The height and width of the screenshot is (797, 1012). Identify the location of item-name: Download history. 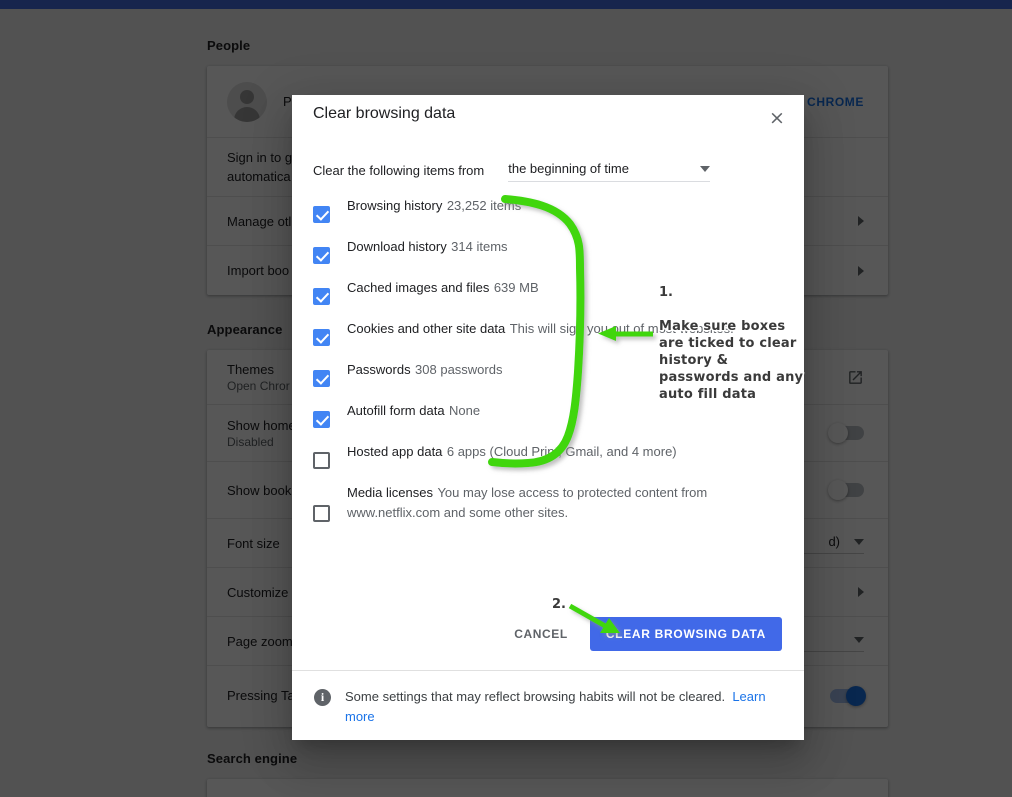
(397, 246).